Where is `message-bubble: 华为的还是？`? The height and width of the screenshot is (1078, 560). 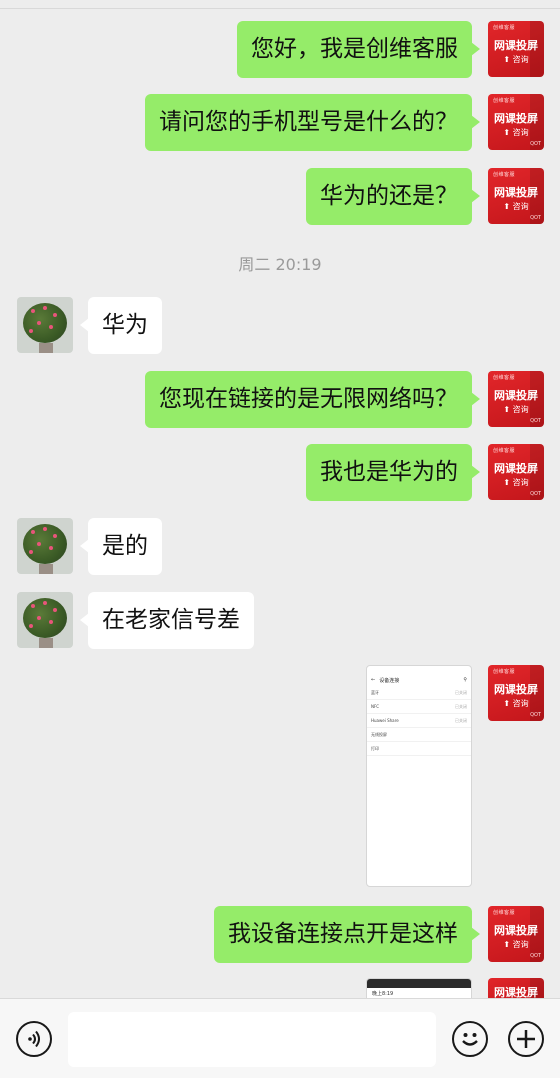
message-bubble: 华为的还是？ is located at coordinates (393, 196).